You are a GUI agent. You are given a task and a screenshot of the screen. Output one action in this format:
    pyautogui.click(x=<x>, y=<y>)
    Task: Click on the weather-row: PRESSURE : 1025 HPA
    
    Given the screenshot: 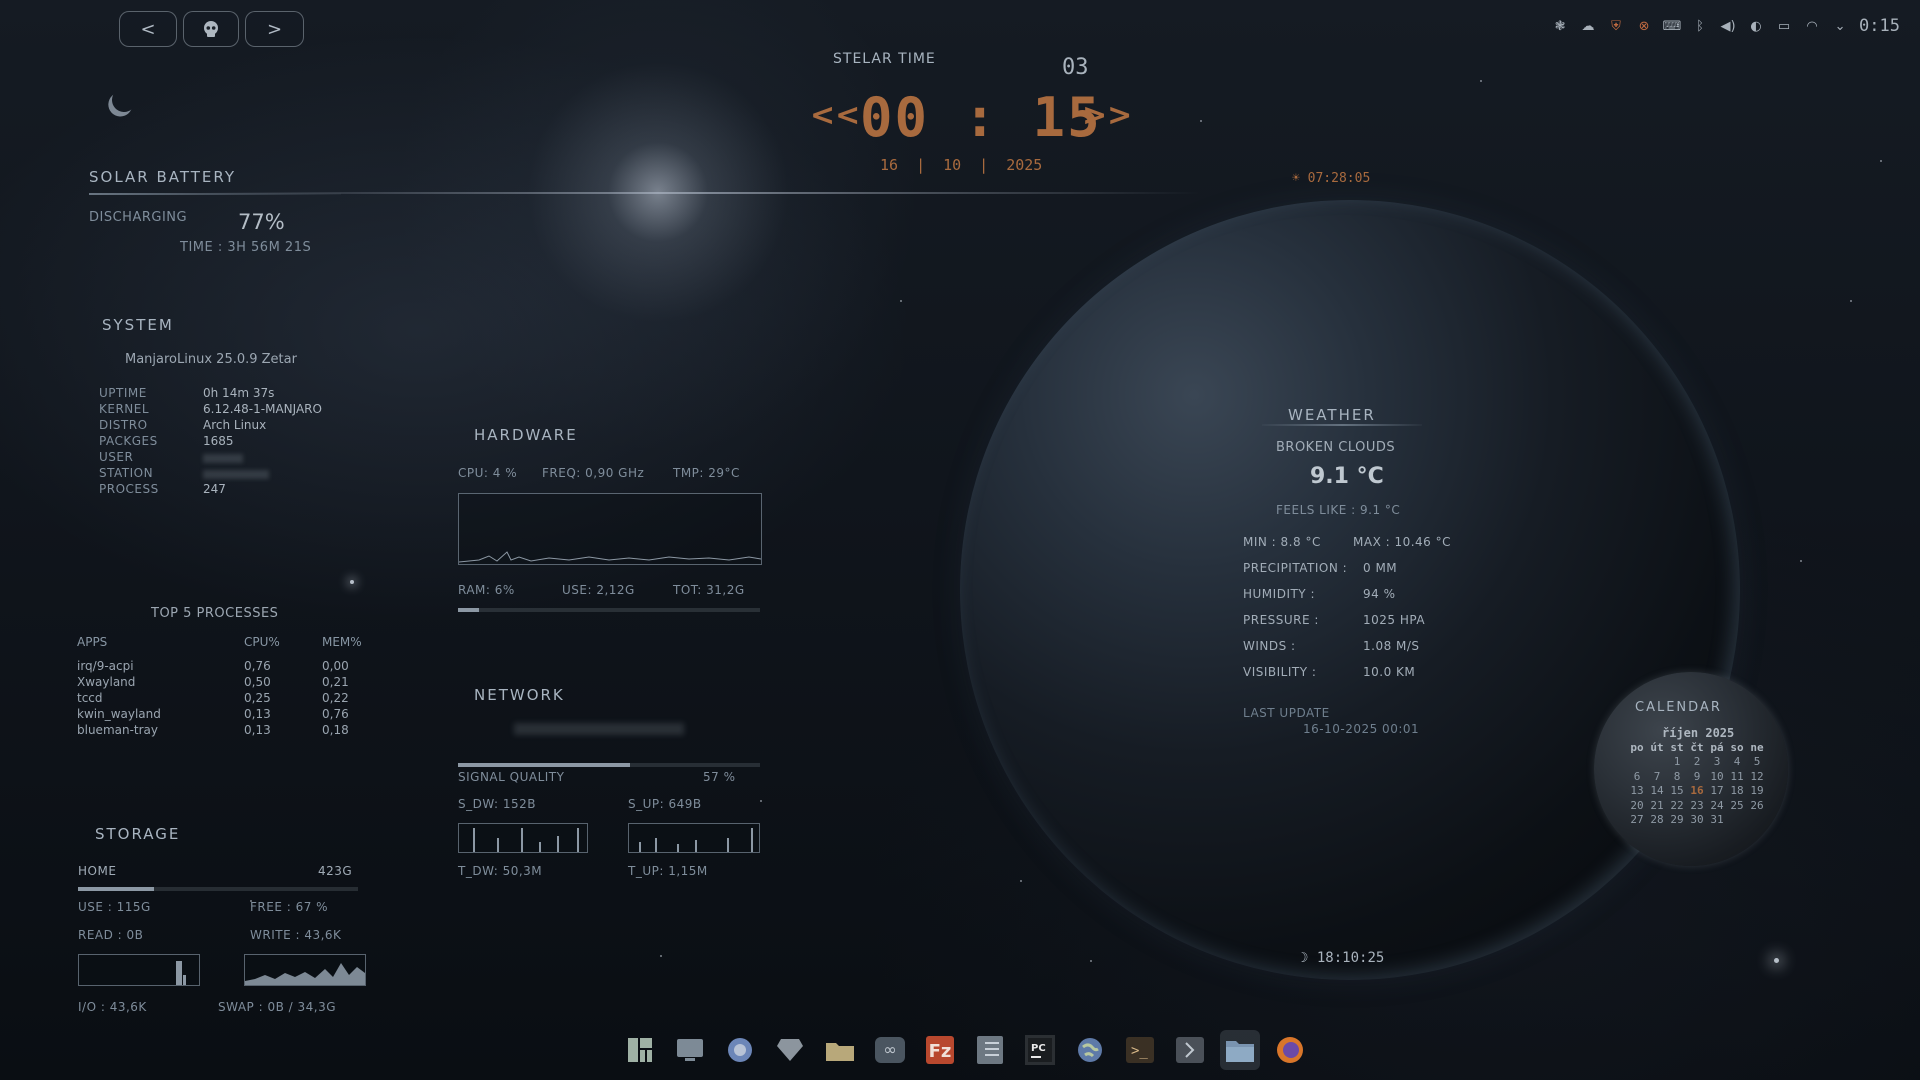 What is the action you would take?
    pyautogui.click(x=1334, y=626)
    